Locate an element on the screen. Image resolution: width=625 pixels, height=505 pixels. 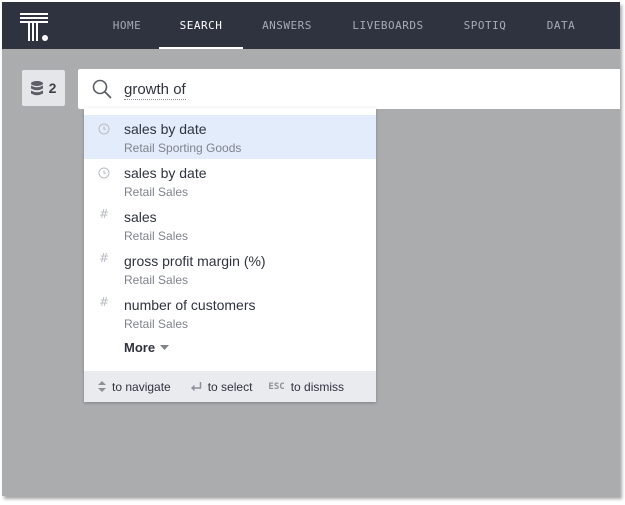
hint-dismiss: ESC to dismiss is located at coordinates (306, 387).